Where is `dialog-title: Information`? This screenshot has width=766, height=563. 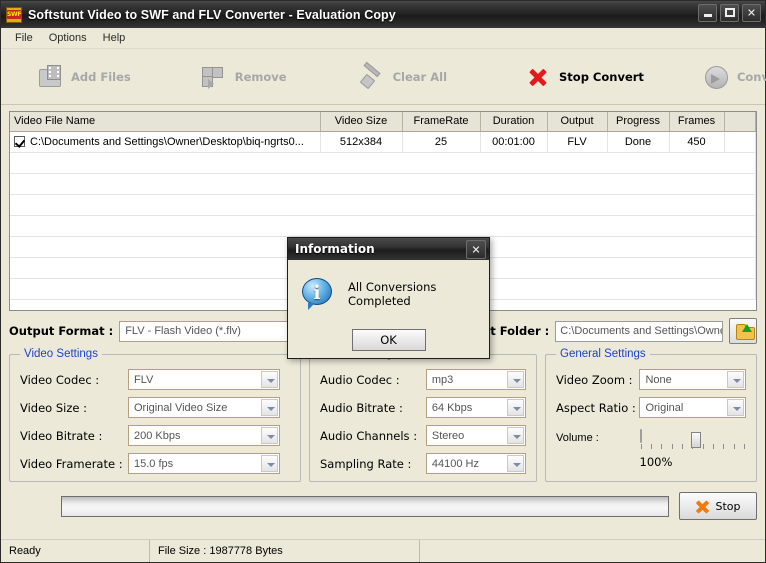
dialog-title: Information is located at coordinates (335, 249).